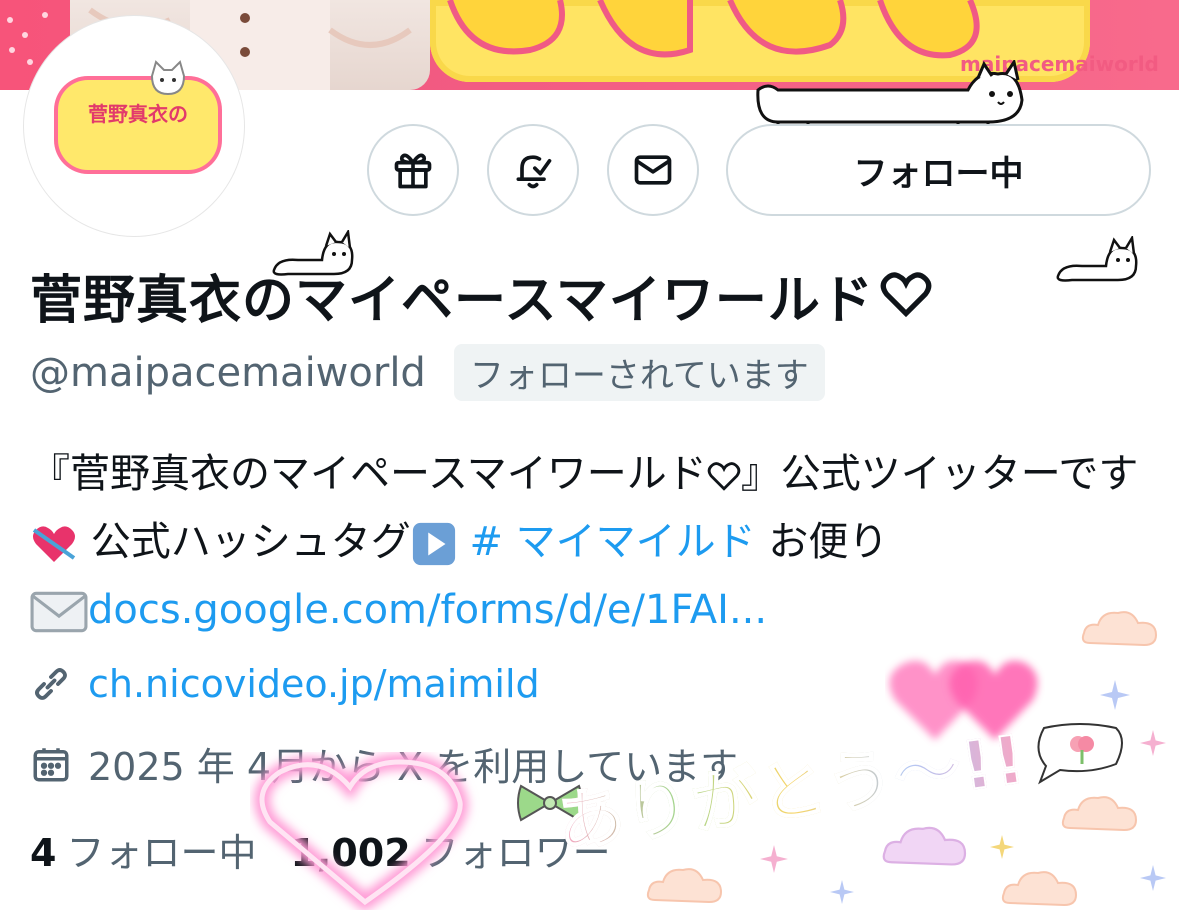  Describe the element at coordinates (639, 372) in the screenshot. I see `follows-you-badge: フォローされています` at that location.